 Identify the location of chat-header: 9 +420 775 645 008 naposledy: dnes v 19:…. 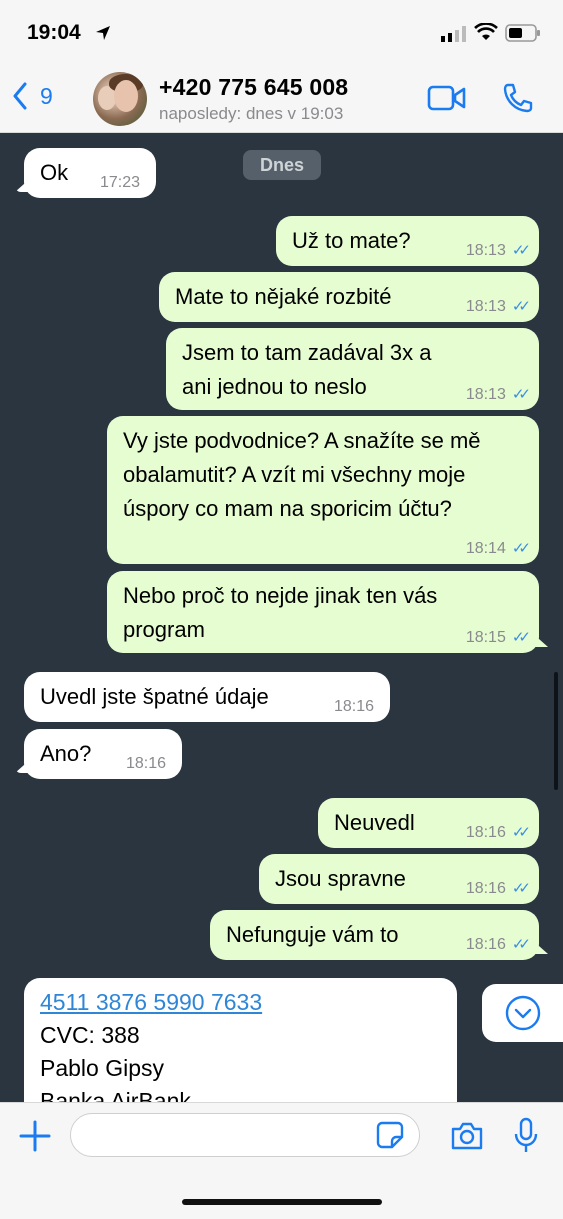
(281, 98).